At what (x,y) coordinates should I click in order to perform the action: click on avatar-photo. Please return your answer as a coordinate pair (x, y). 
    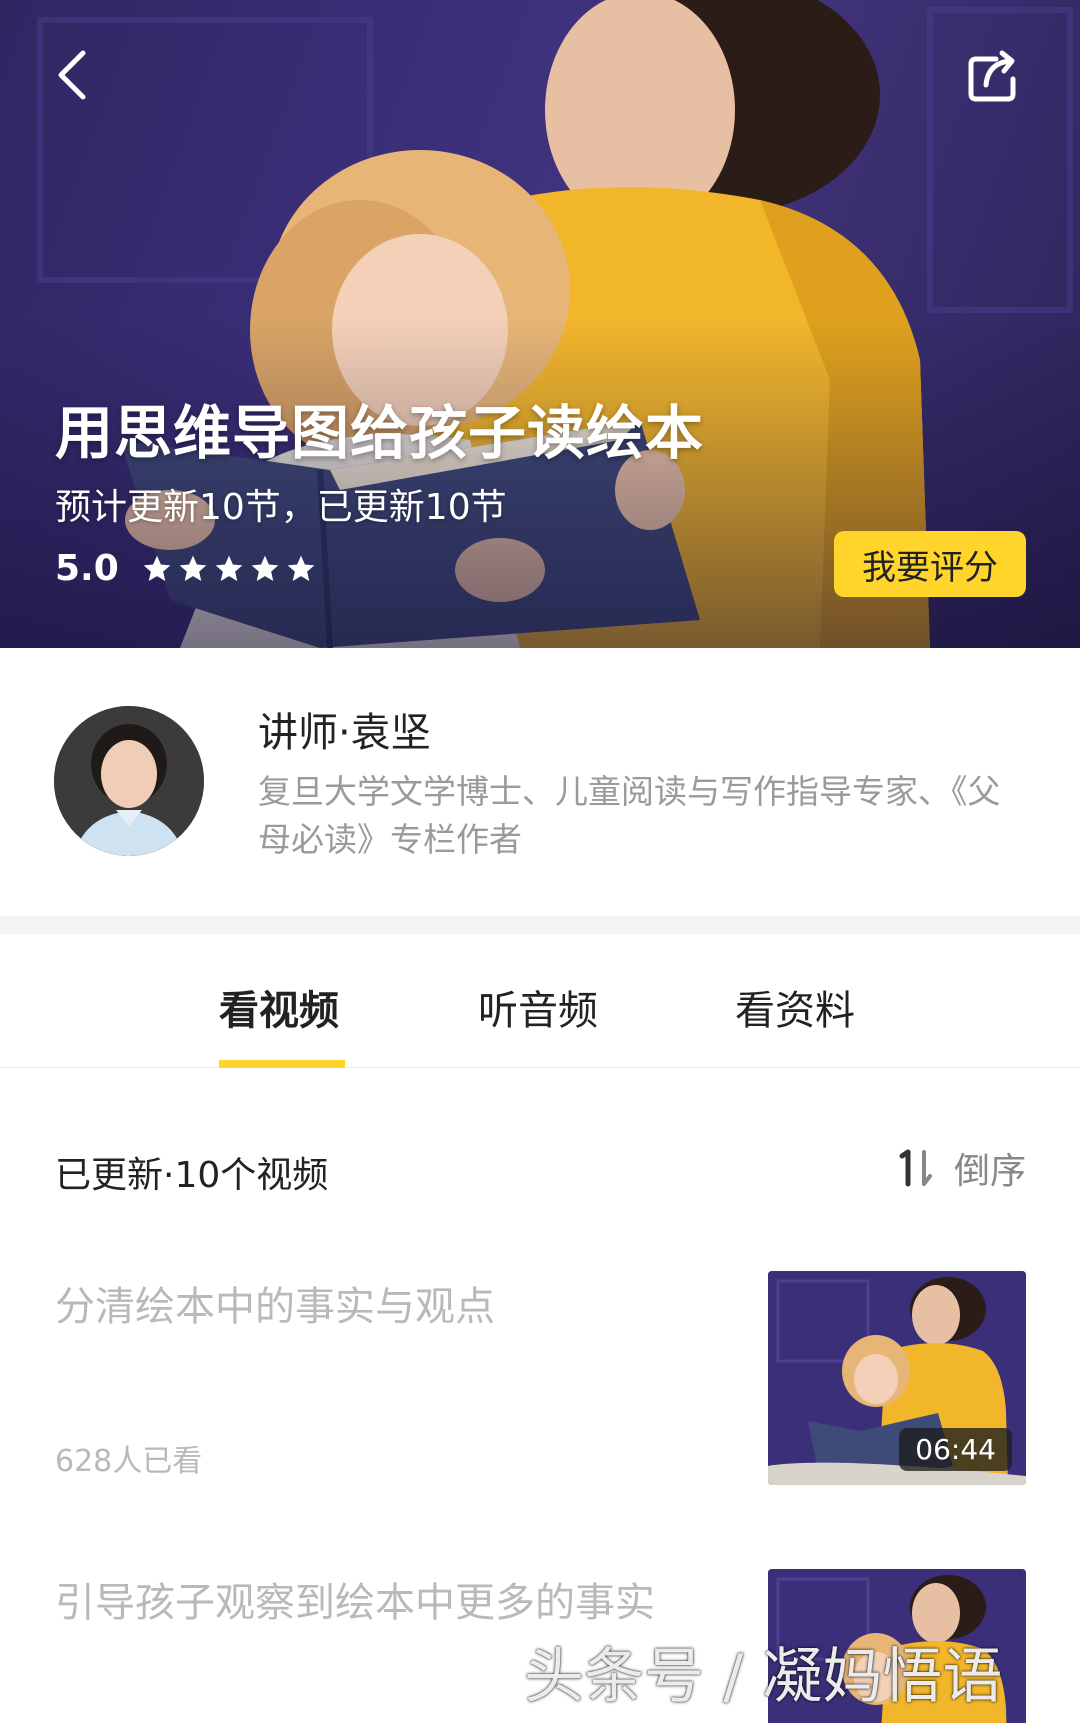
    Looking at the image, I should click on (129, 781).